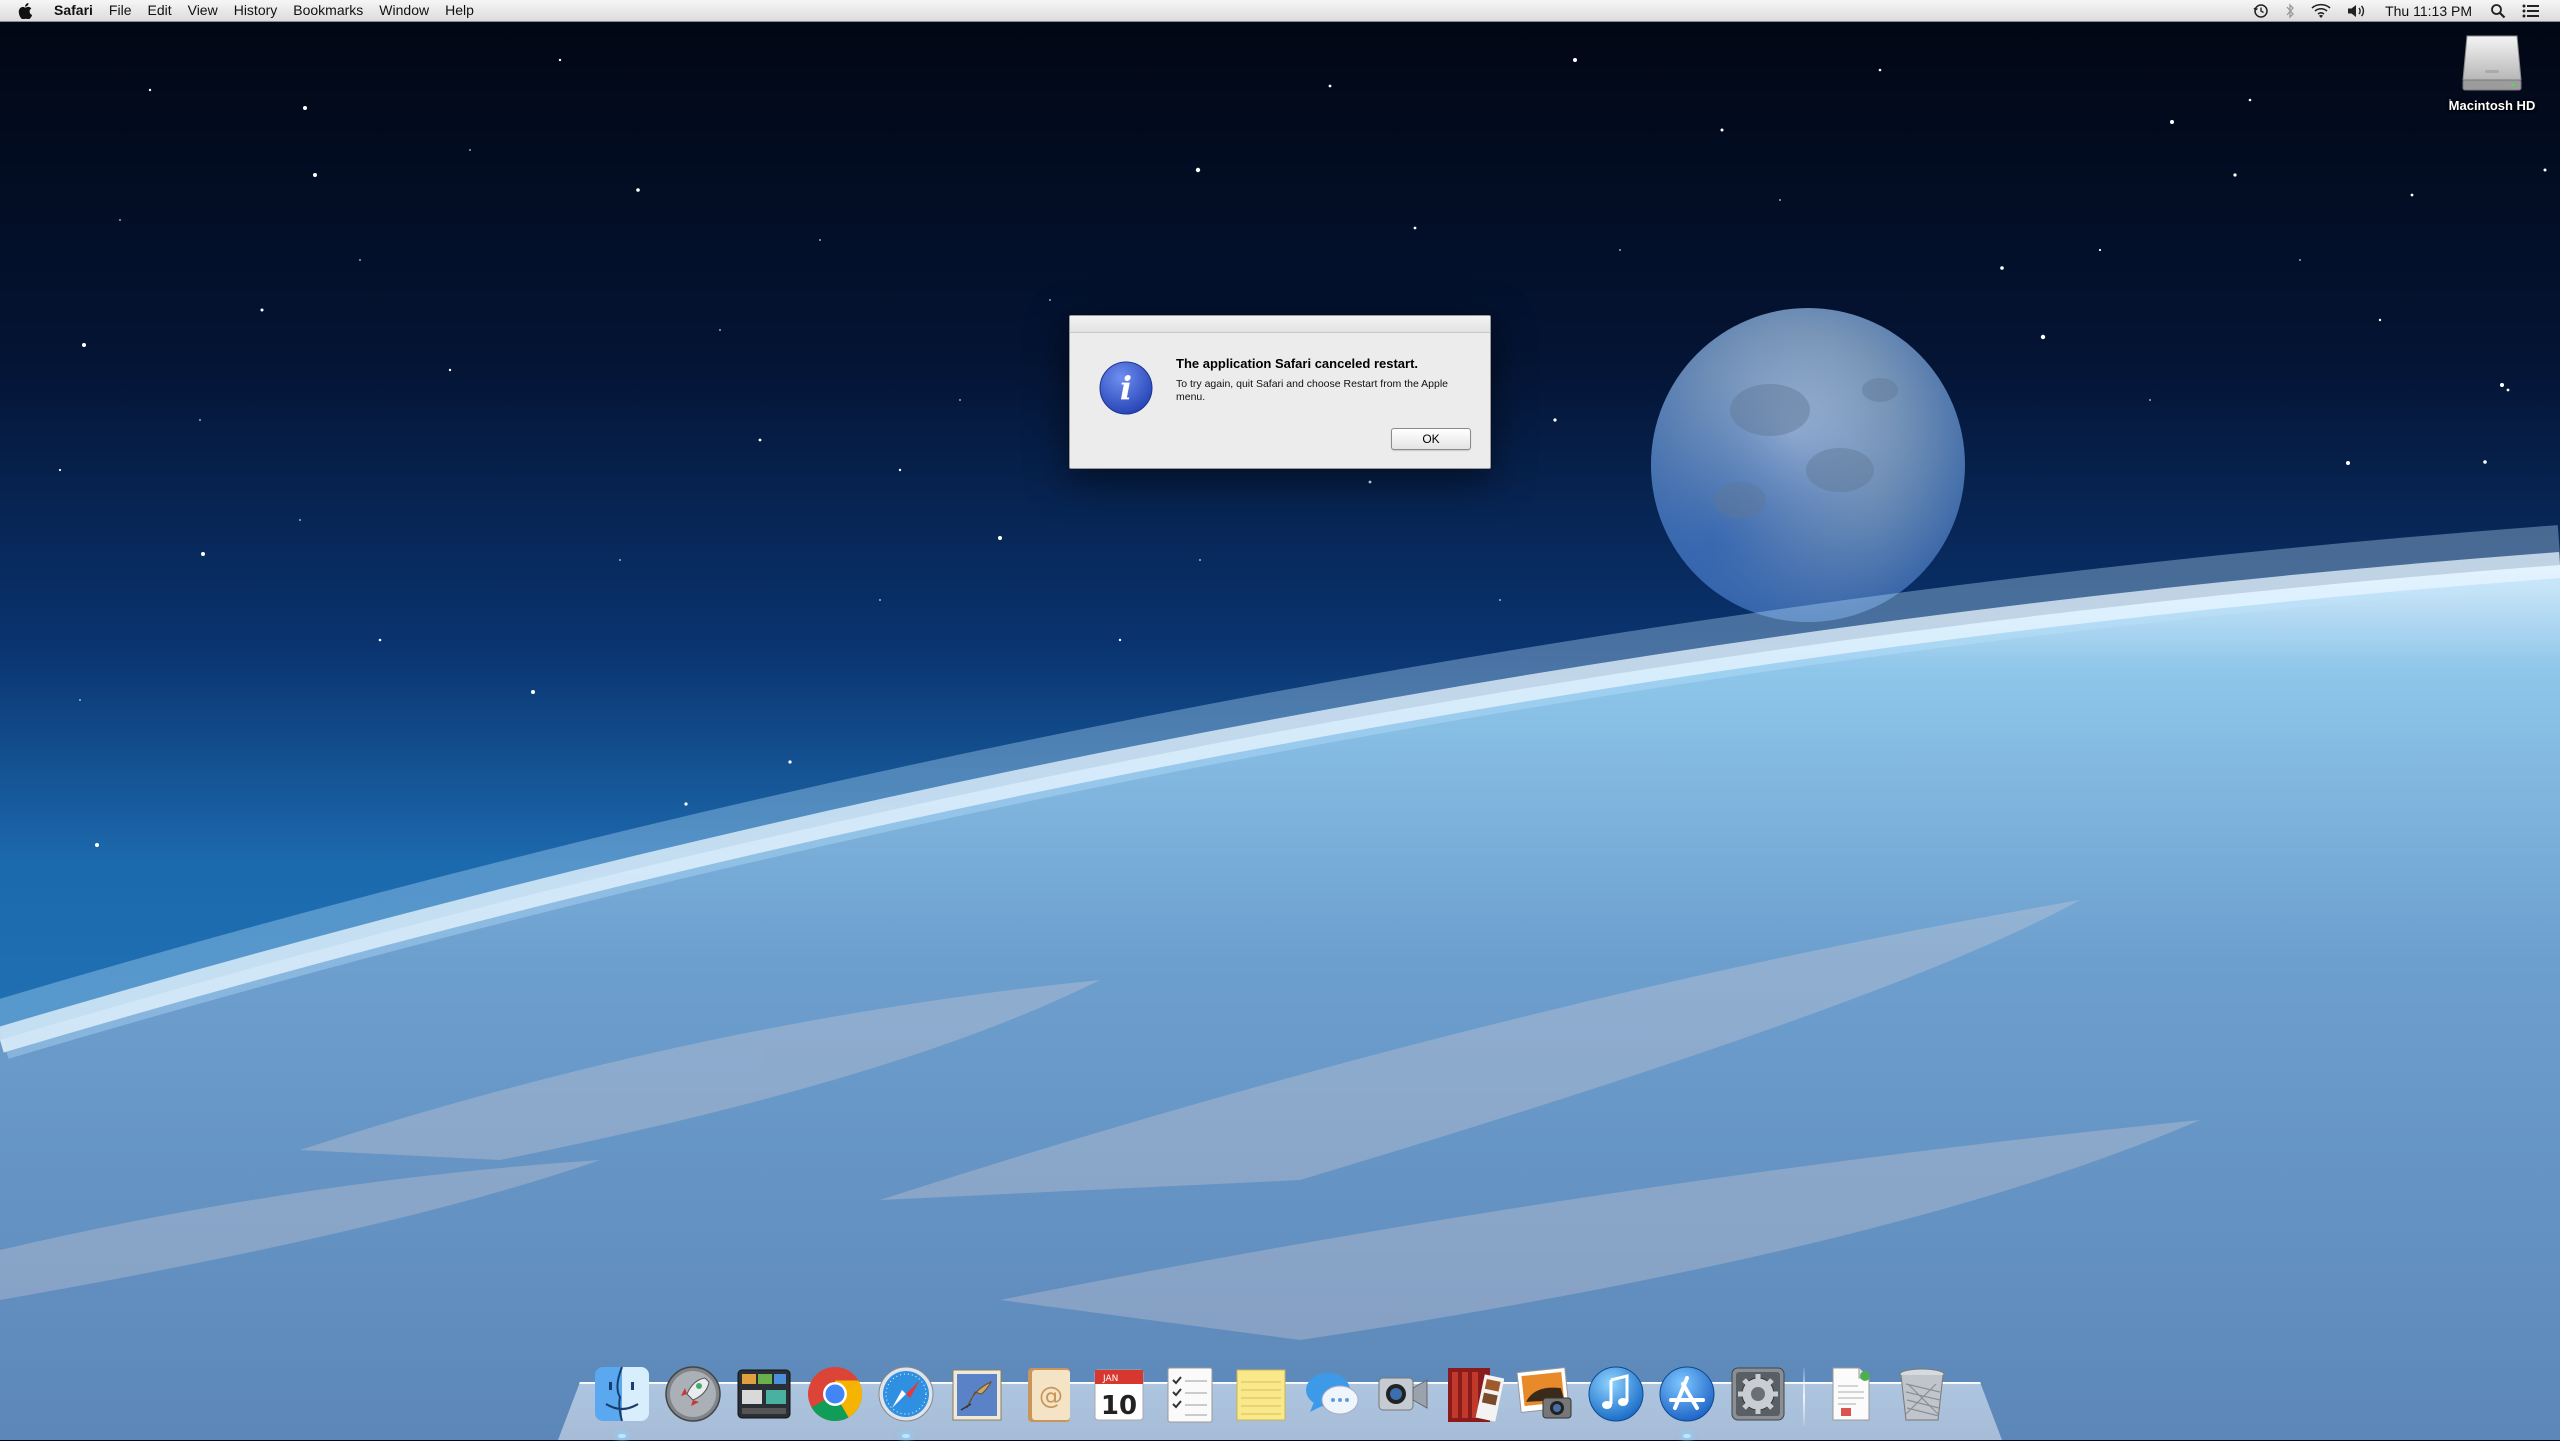 The image size is (2560, 1441). I want to click on dock-contacts: @, so click(1048, 1394).